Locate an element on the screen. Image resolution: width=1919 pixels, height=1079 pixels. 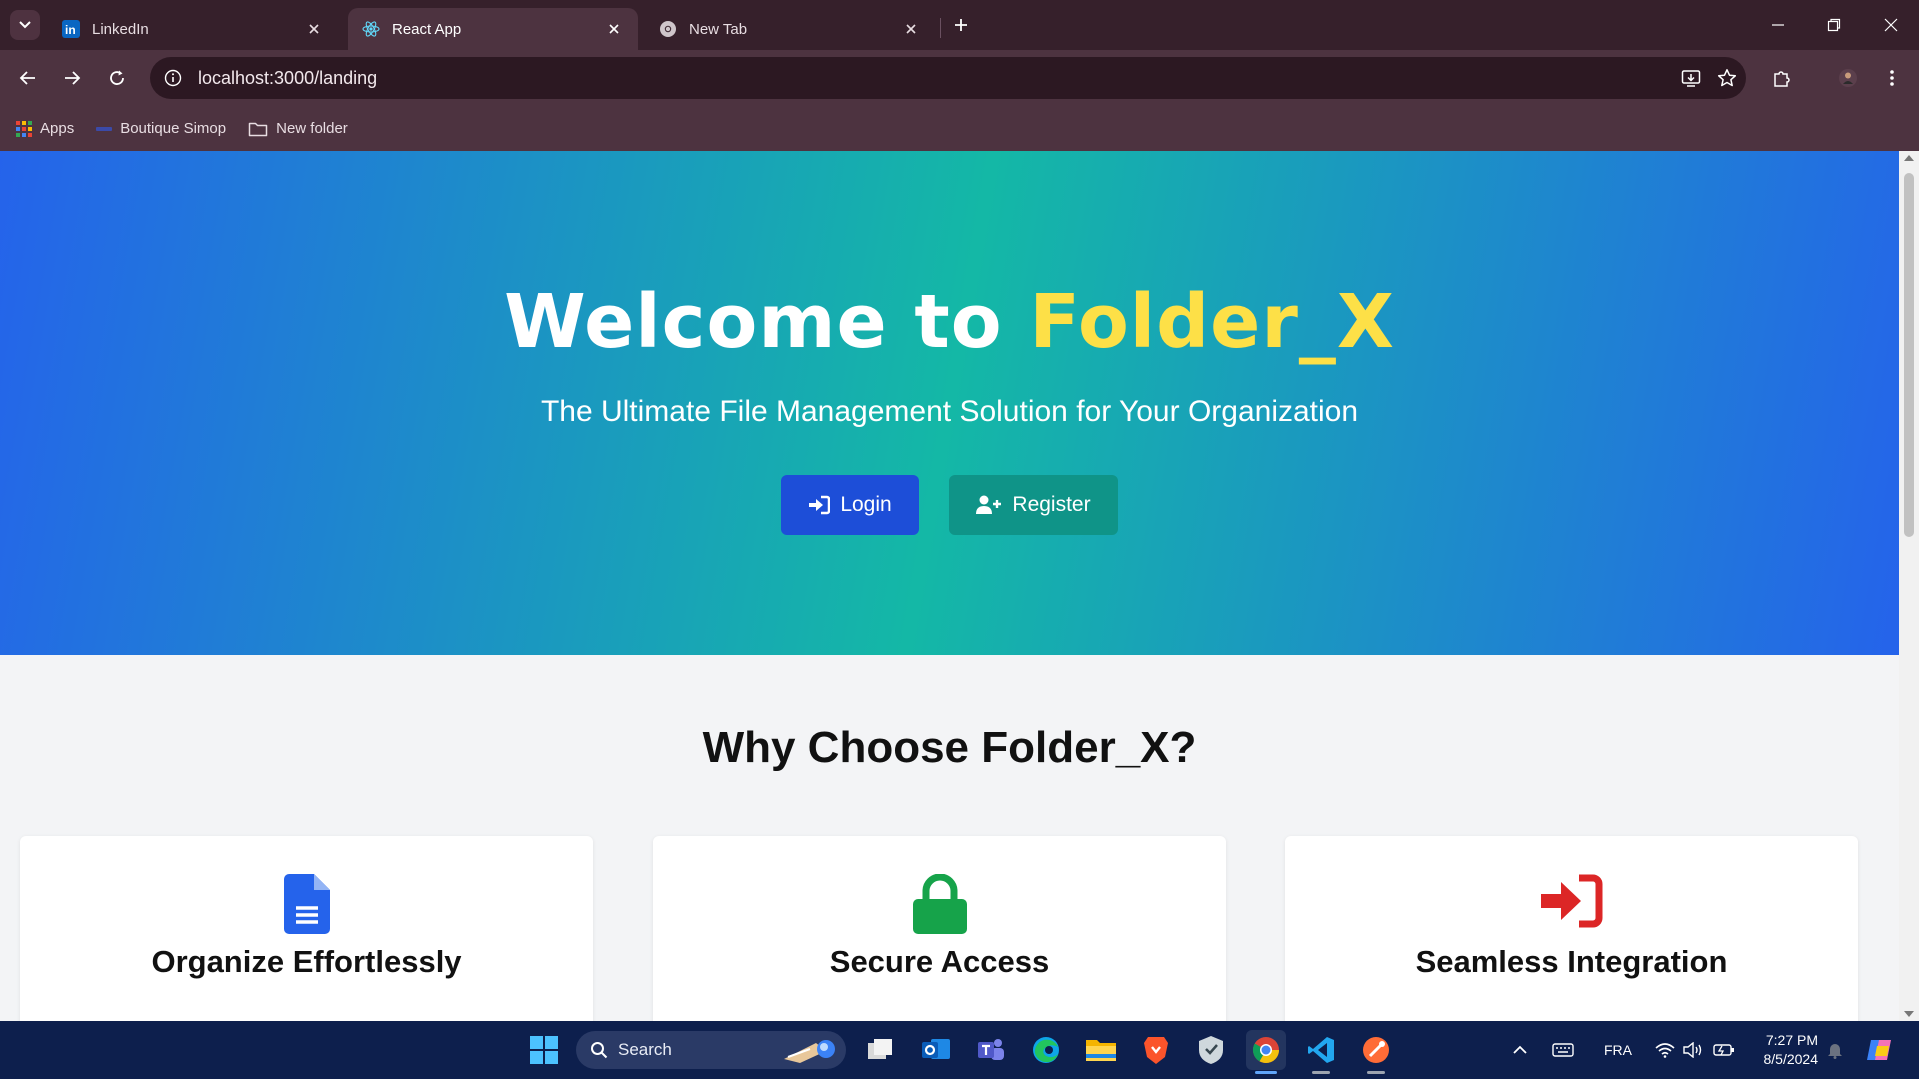
avatar-icon is located at coordinates (1848, 78).